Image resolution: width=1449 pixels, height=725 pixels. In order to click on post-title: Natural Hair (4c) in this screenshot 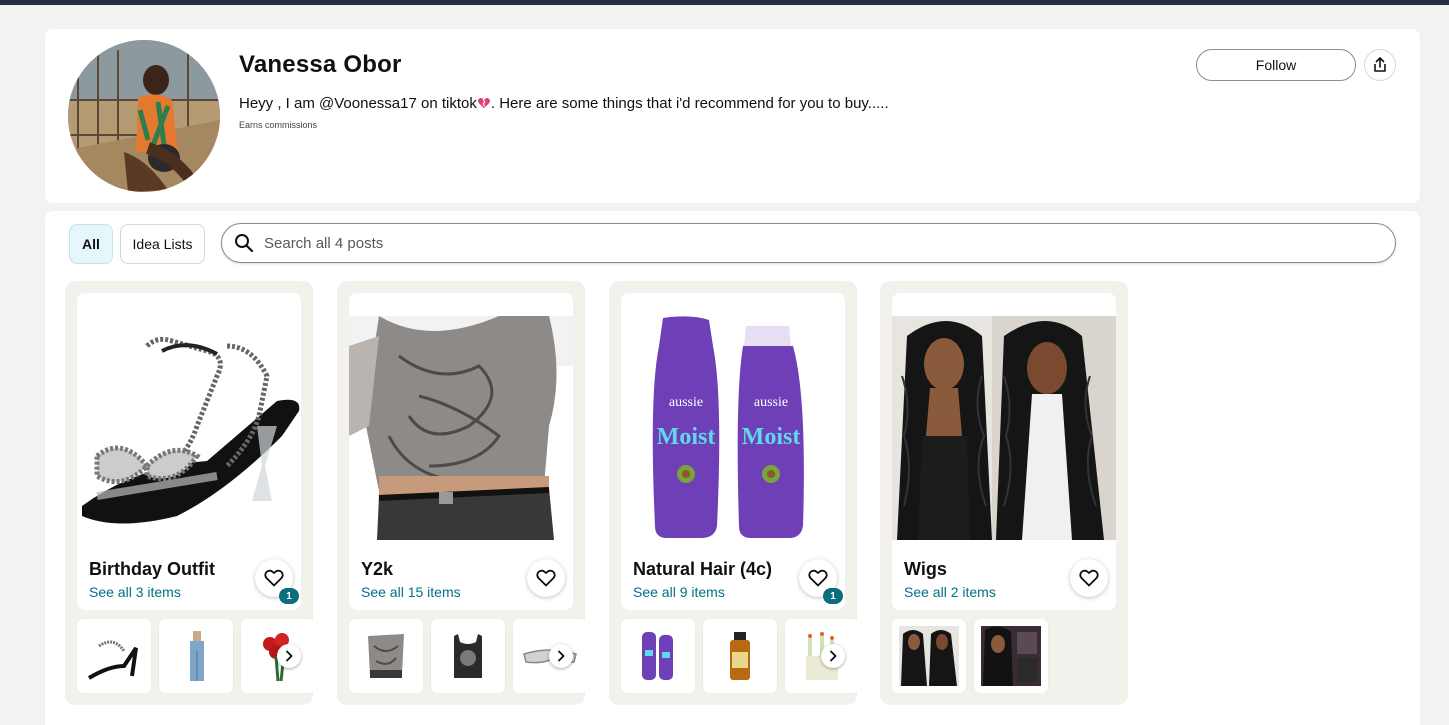, I will do `click(702, 569)`.